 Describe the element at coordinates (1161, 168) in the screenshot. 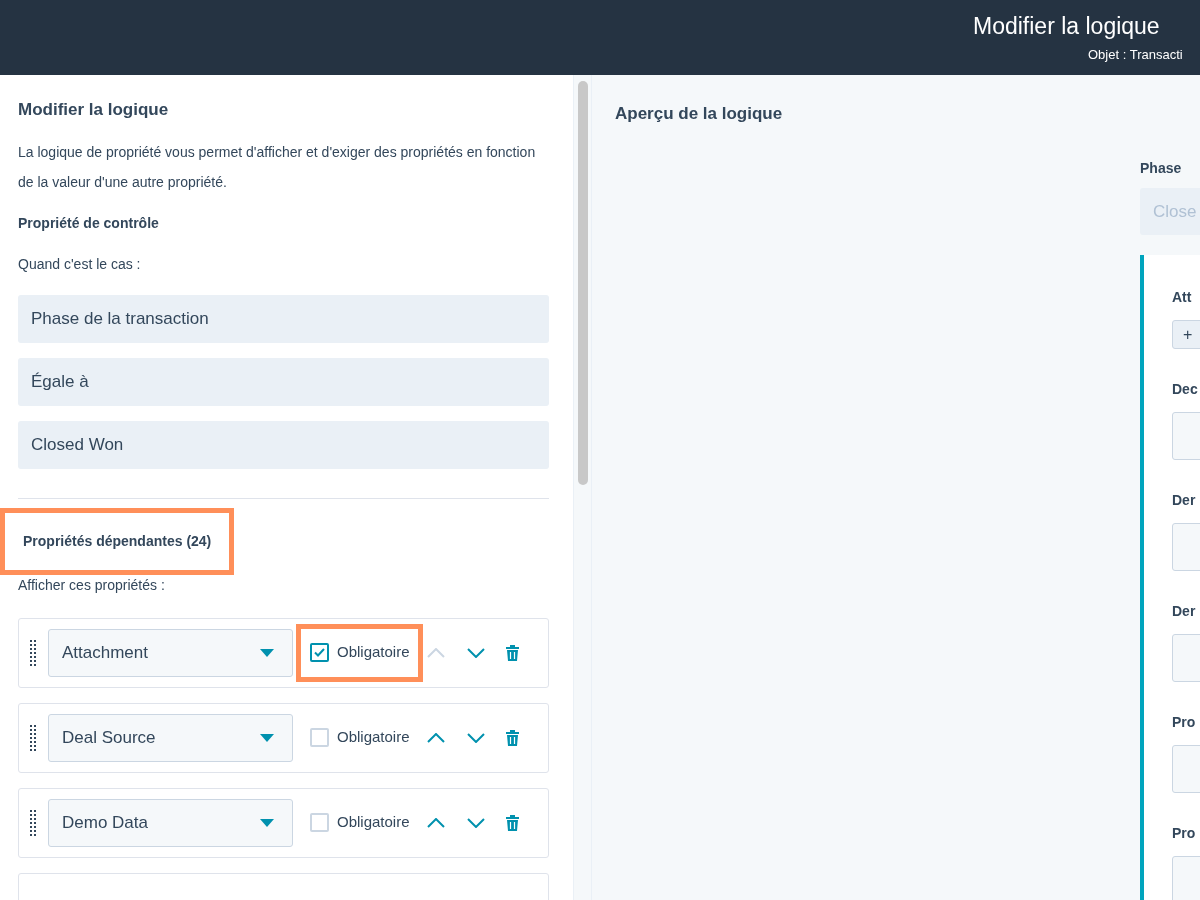

I see `field-label: Phase` at that location.